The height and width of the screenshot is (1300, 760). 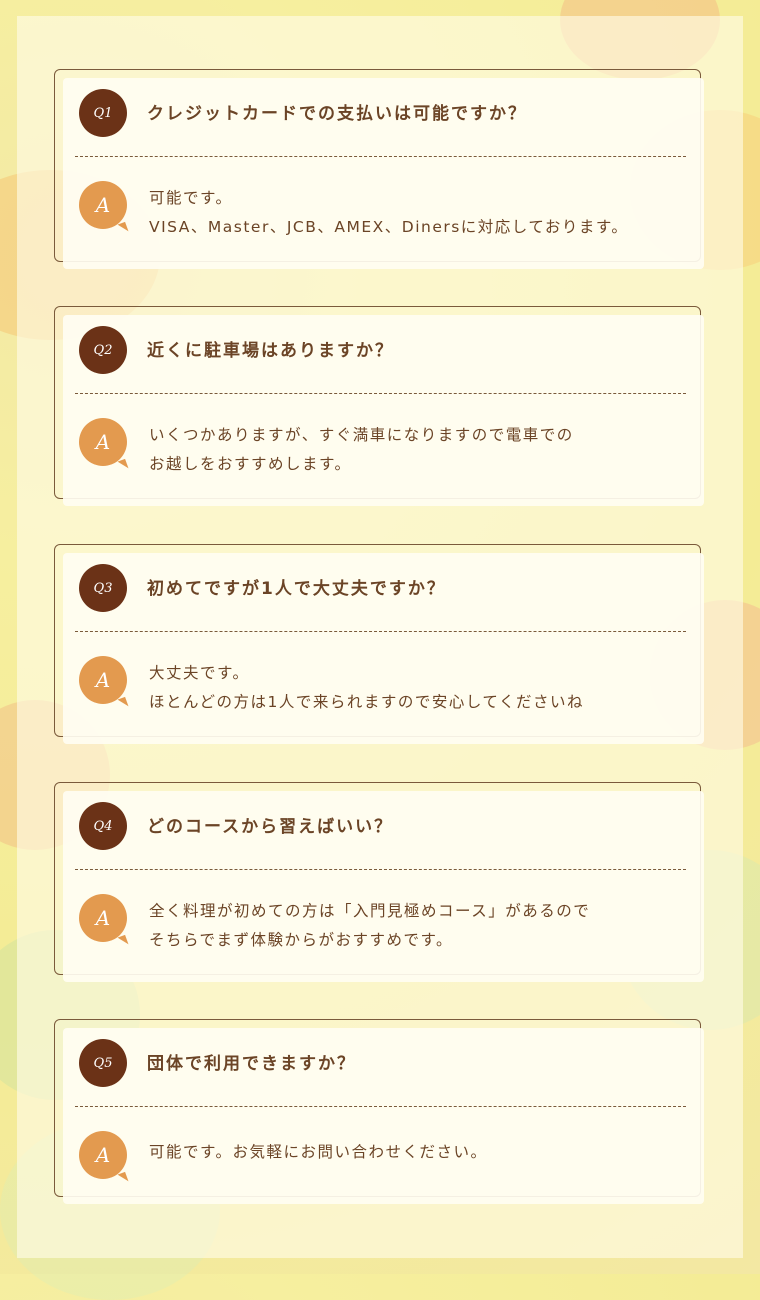 What do you see at coordinates (270, 827) in the screenshot?
I see `question-text: どのコースから習えばいい？` at bounding box center [270, 827].